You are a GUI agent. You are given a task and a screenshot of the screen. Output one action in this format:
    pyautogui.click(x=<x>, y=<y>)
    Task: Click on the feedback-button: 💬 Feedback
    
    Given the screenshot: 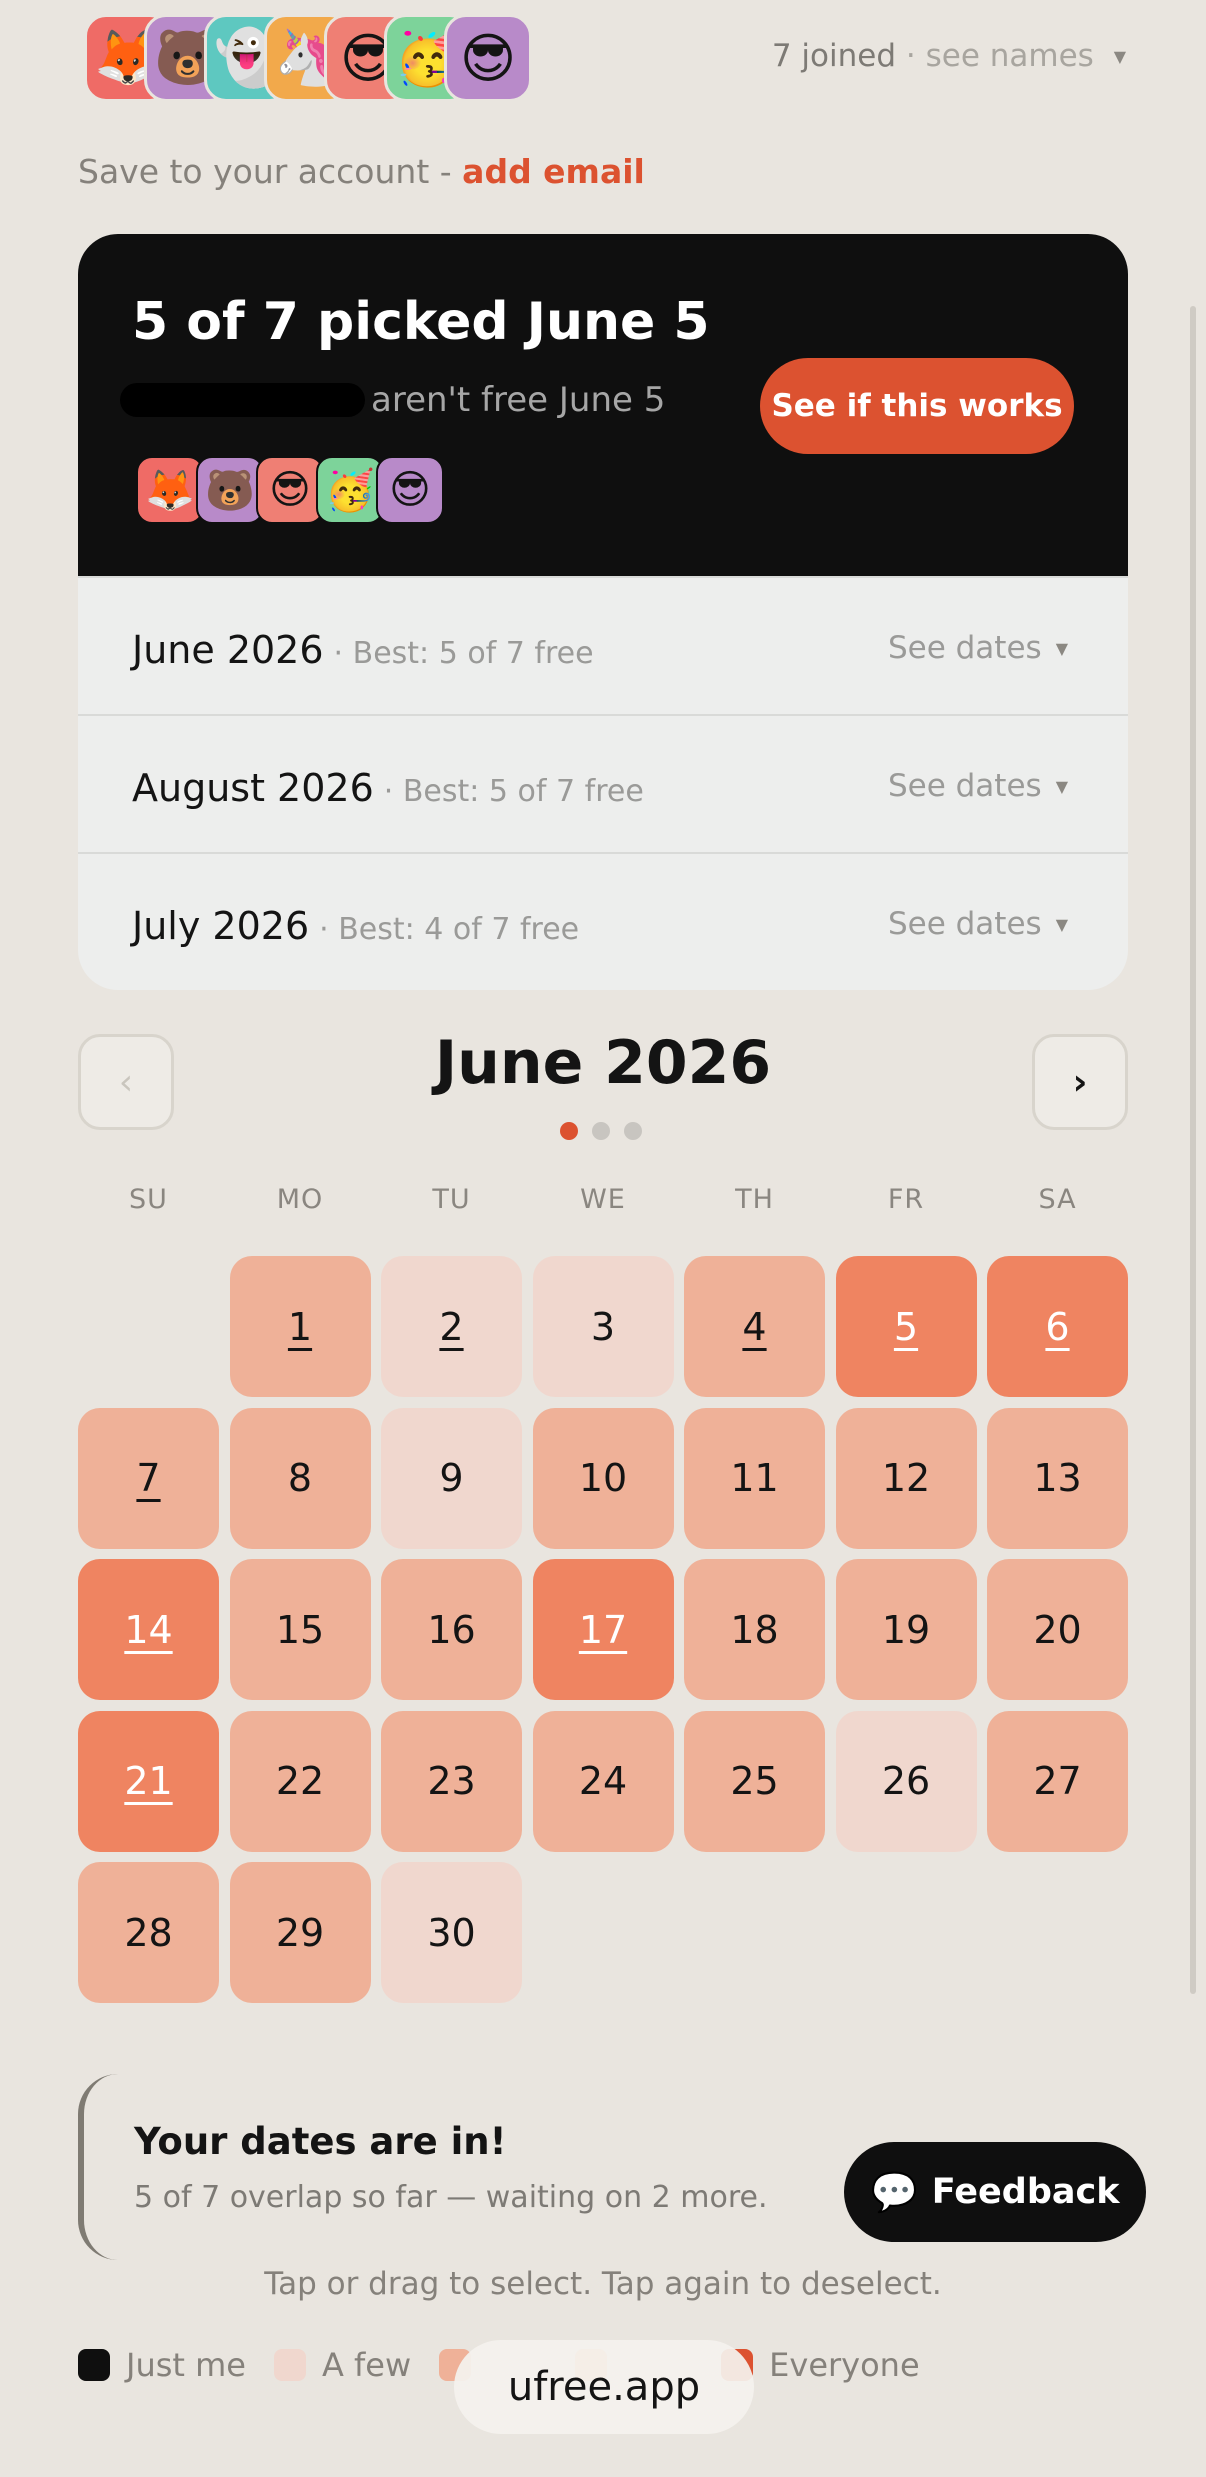 What is the action you would take?
    pyautogui.click(x=995, y=2192)
    